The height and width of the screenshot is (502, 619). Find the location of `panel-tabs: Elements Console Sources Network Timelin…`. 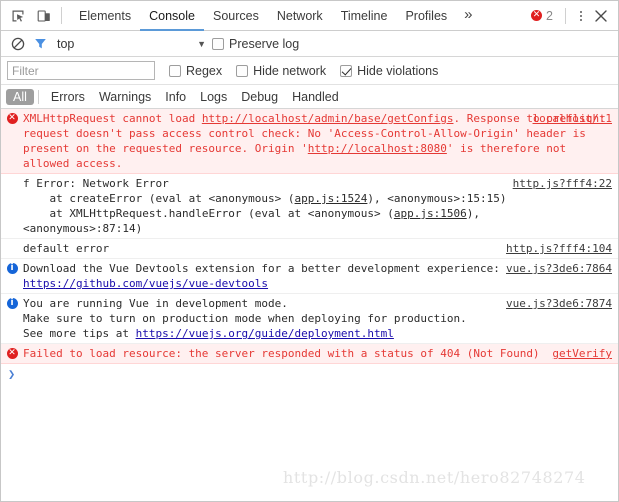

panel-tabs: Elements Console Sources Network Timelin… is located at coordinates (275, 16).